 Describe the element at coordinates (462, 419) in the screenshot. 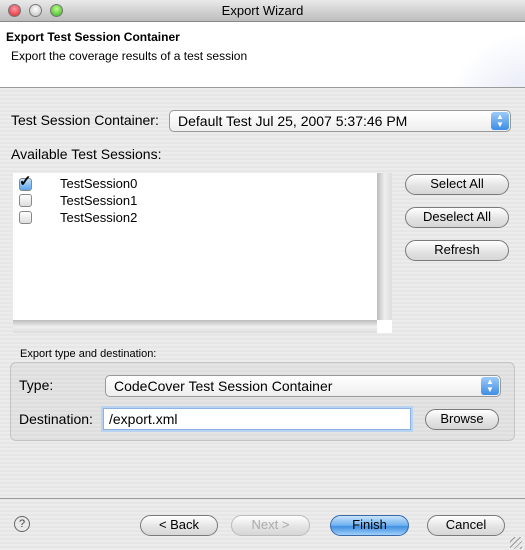

I see `browse-button: Browse` at that location.